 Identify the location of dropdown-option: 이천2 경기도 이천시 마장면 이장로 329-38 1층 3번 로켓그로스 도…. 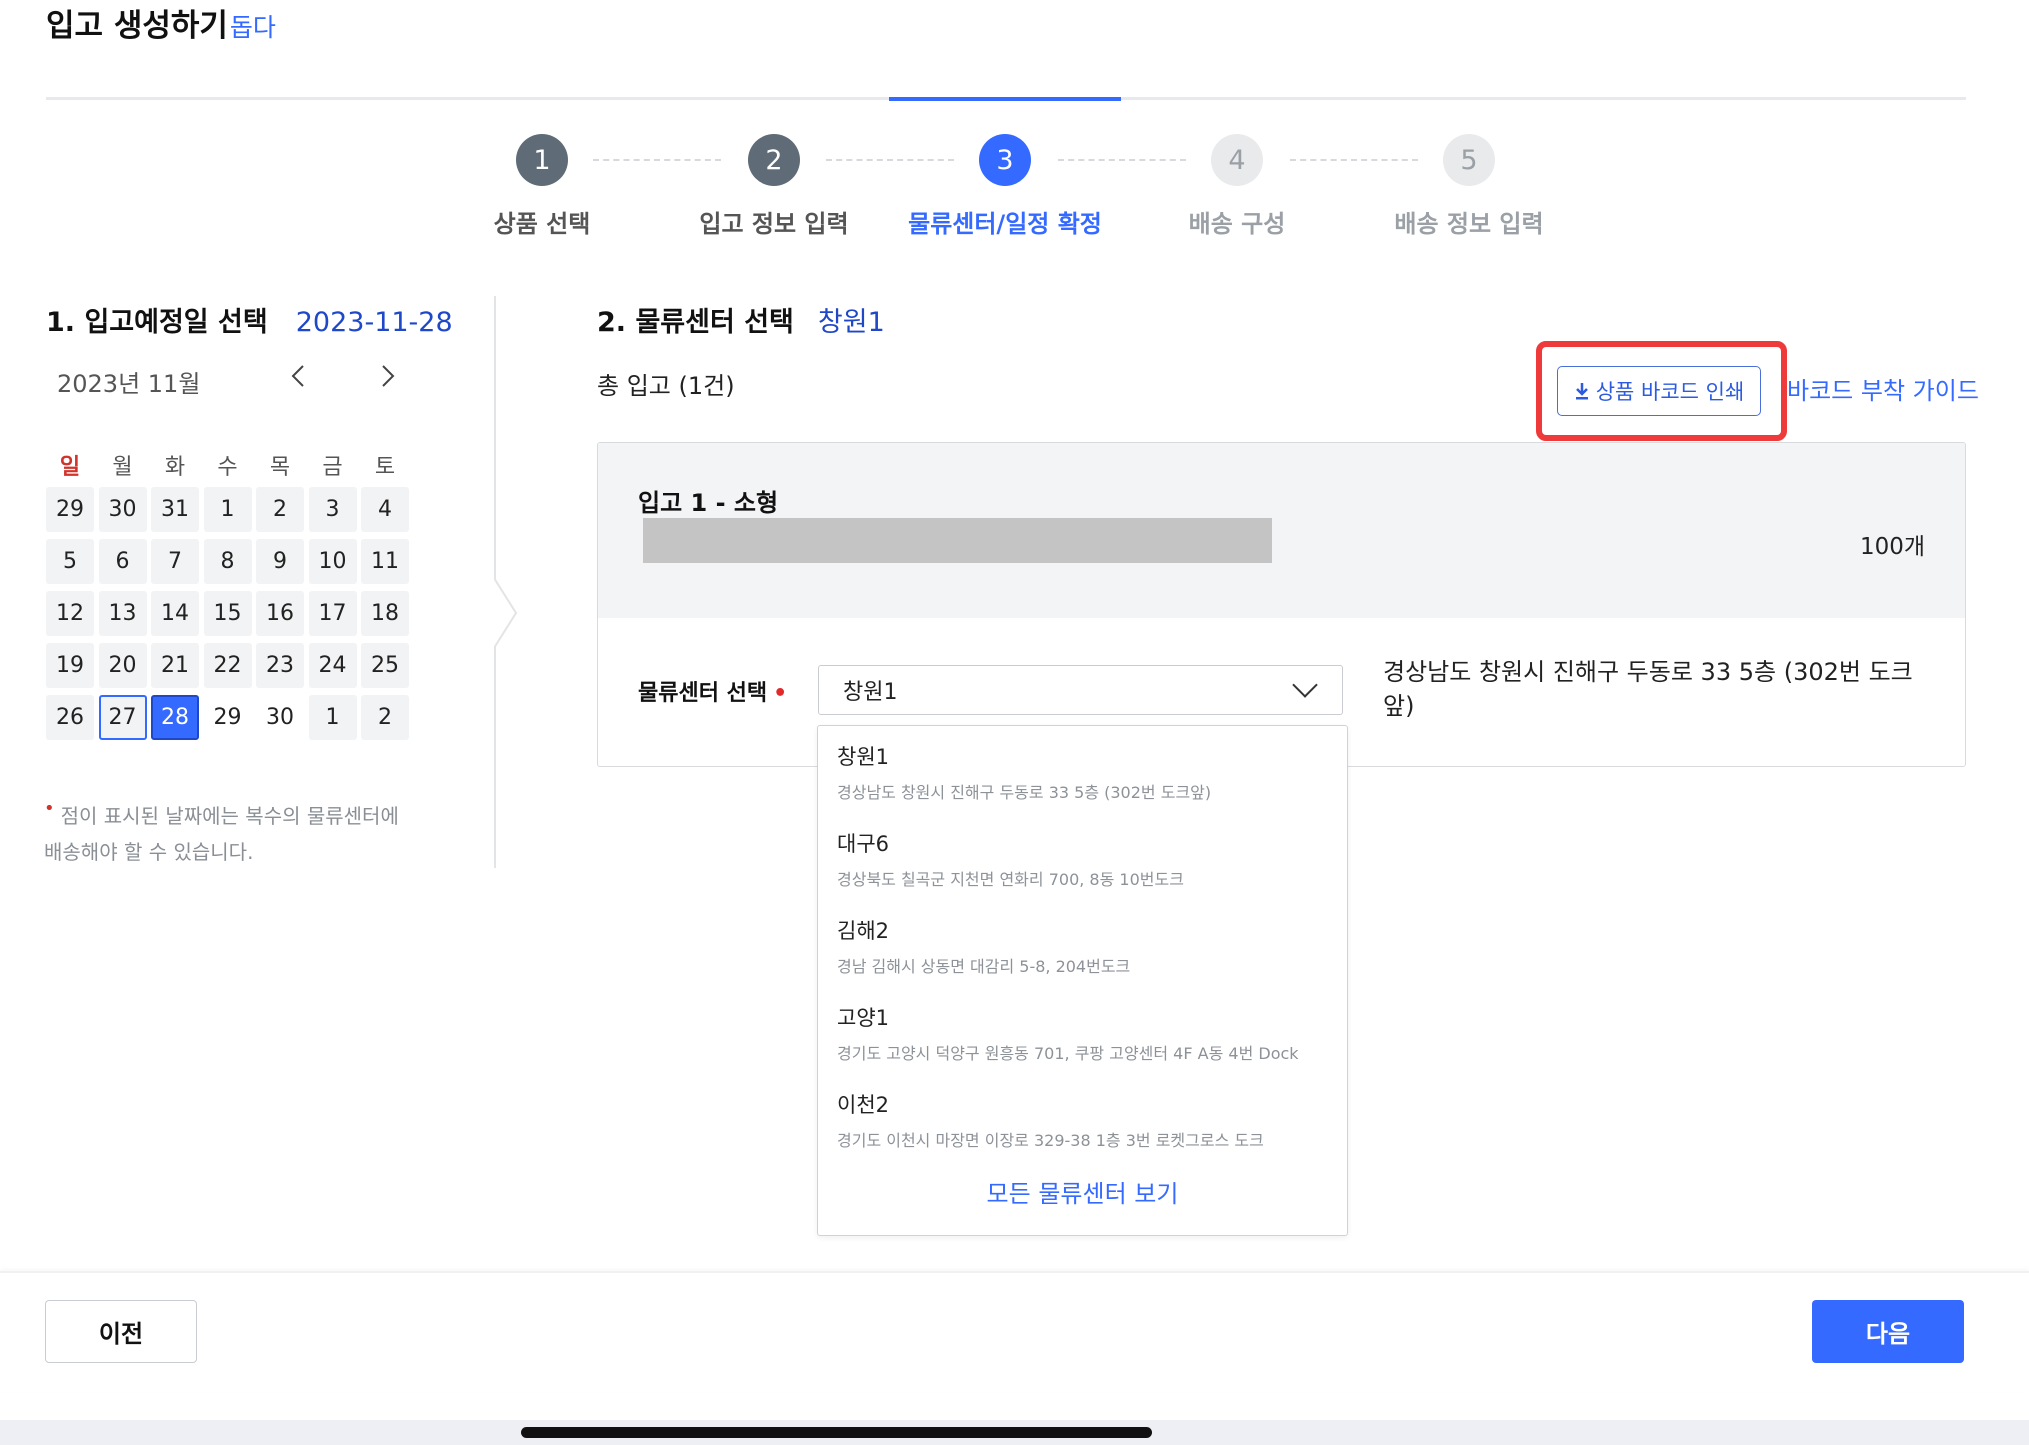
(1050, 1120).